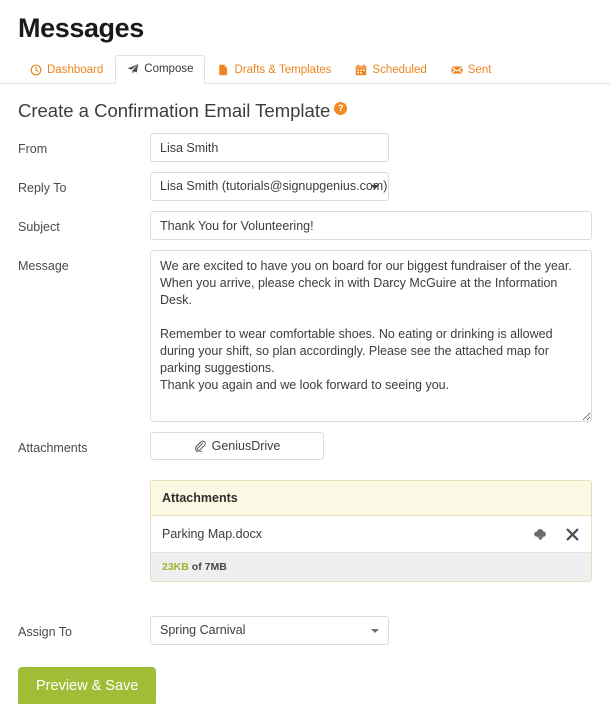 The height and width of the screenshot is (704, 610). I want to click on assign-to-select: Spring Carnival, so click(269, 630).